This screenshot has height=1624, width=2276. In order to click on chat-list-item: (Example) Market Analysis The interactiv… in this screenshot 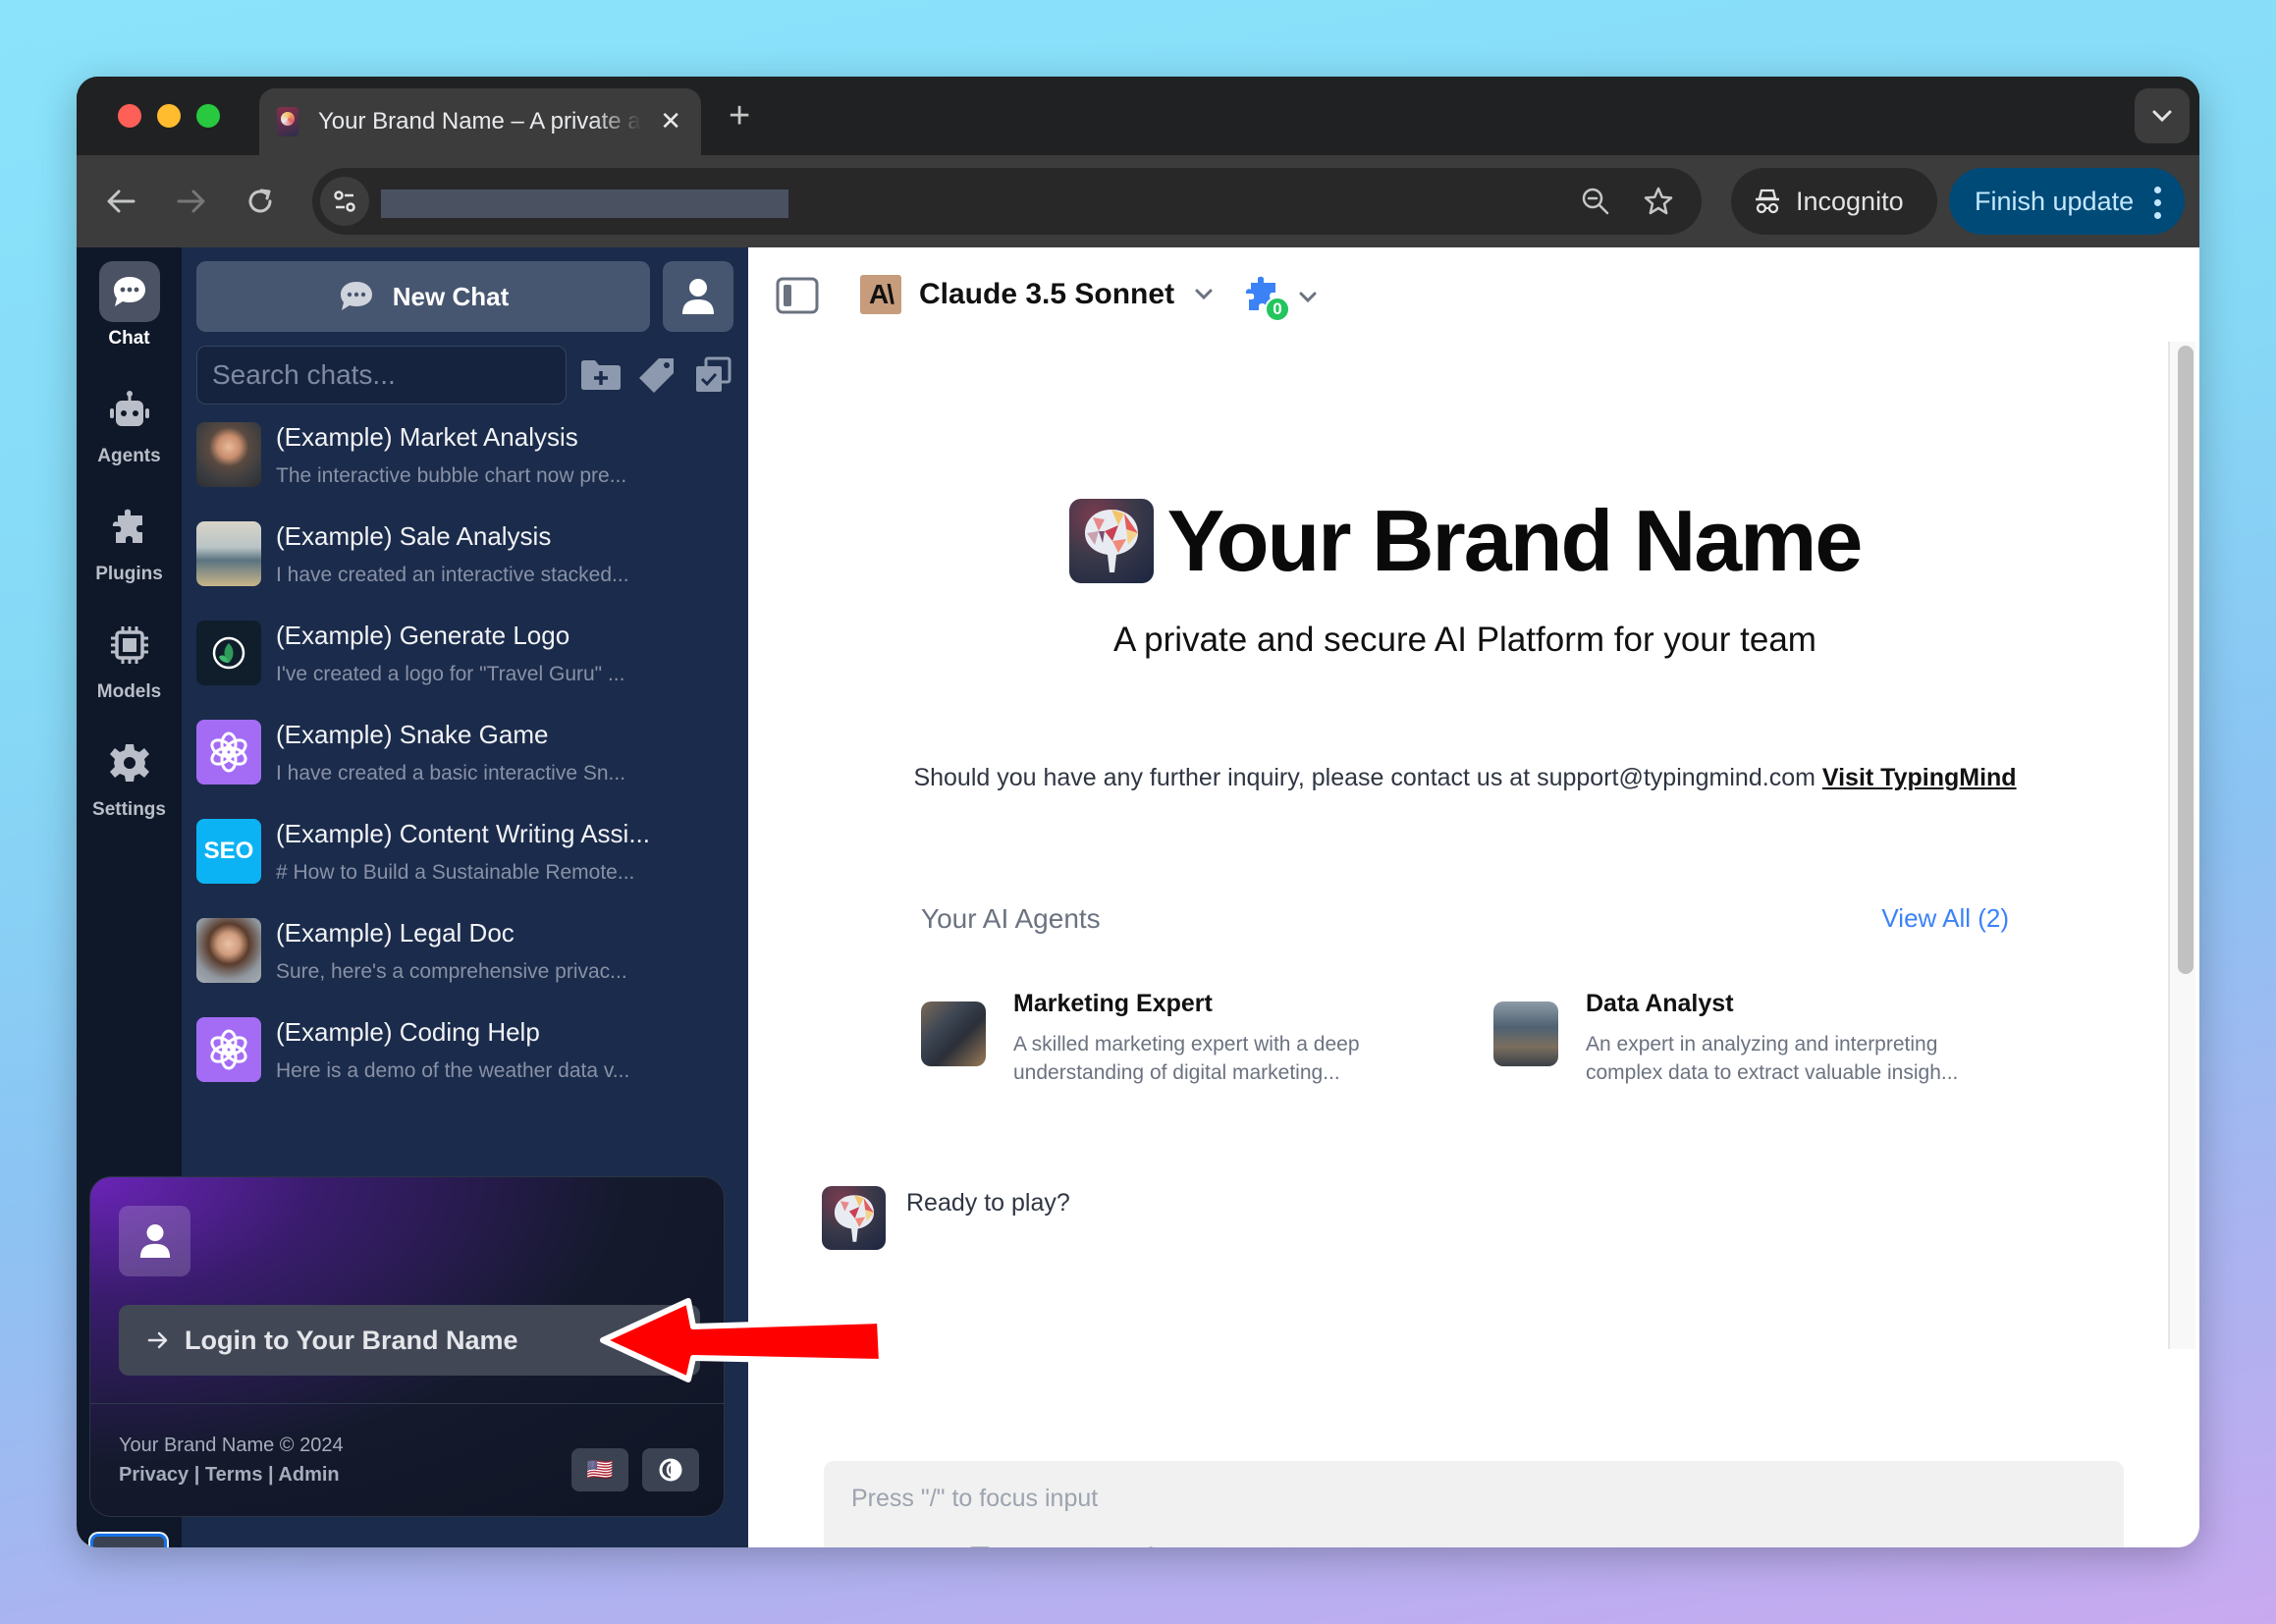, I will do `click(466, 469)`.